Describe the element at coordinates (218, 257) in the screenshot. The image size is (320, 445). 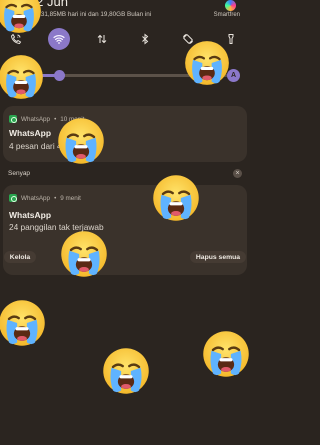
I see `clear-all-button: Hapus semua` at that location.